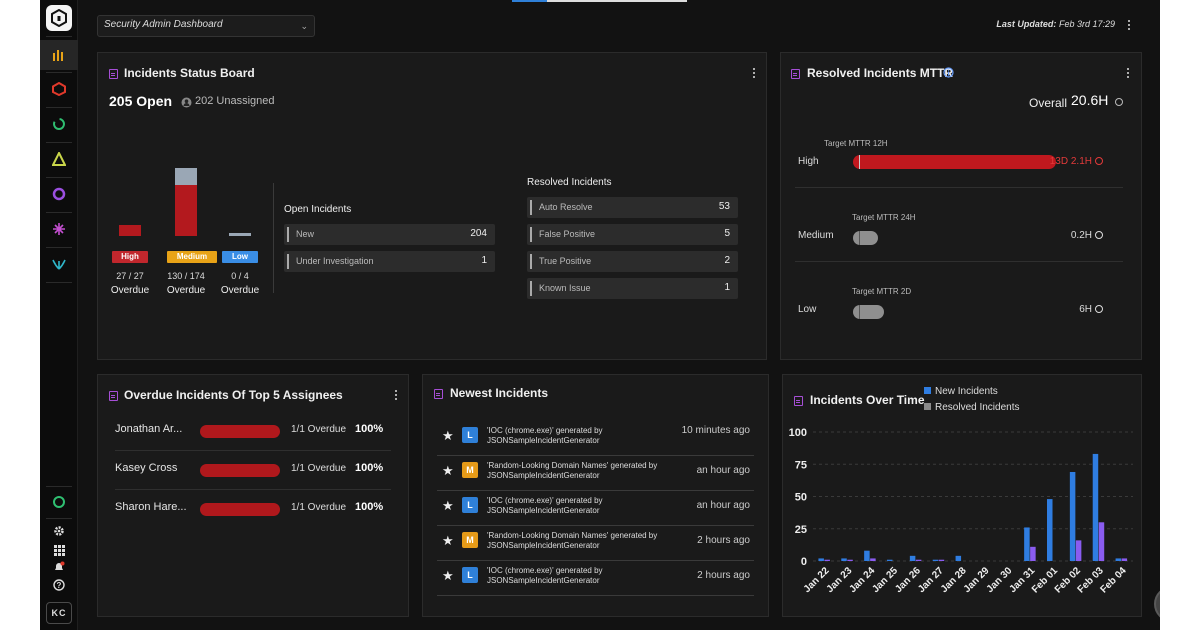  I want to click on top-tab-indicator, so click(617, 1).